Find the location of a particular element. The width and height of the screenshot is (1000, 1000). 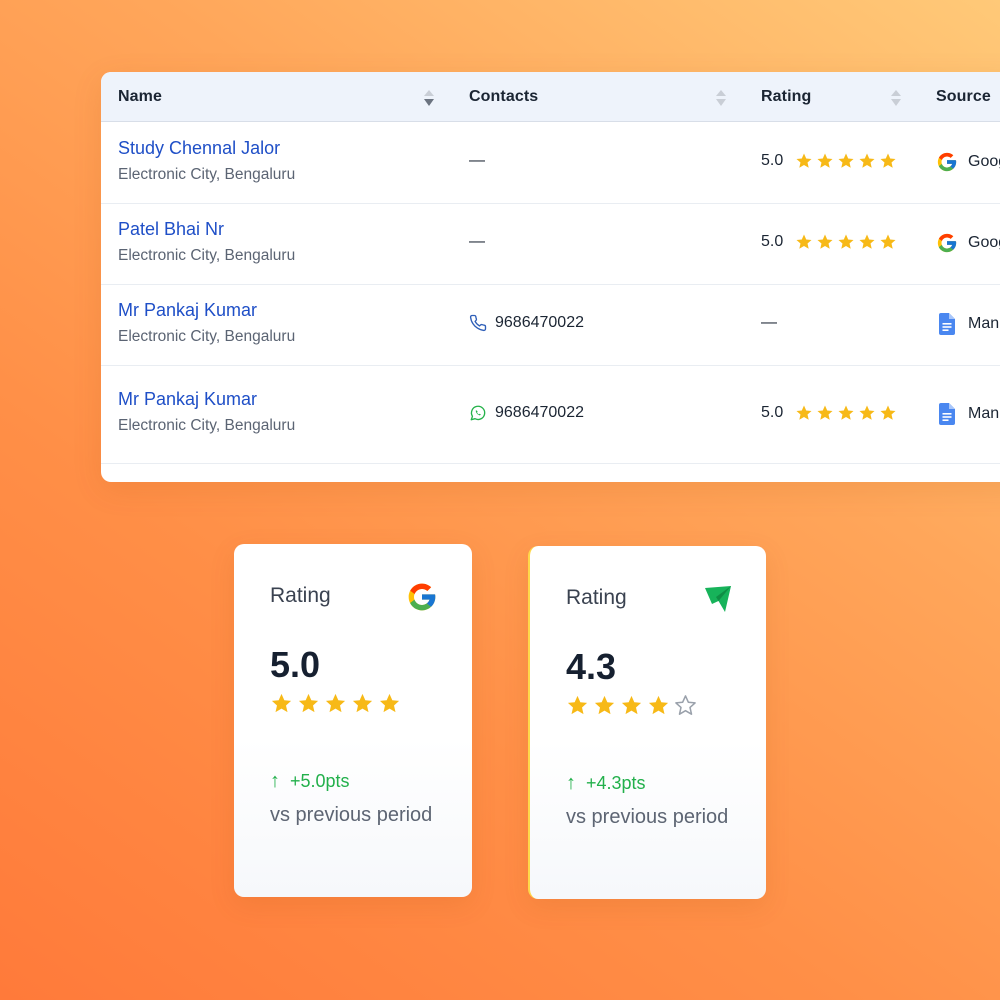

rating-change: ↑ +4.3pts is located at coordinates (606, 783).